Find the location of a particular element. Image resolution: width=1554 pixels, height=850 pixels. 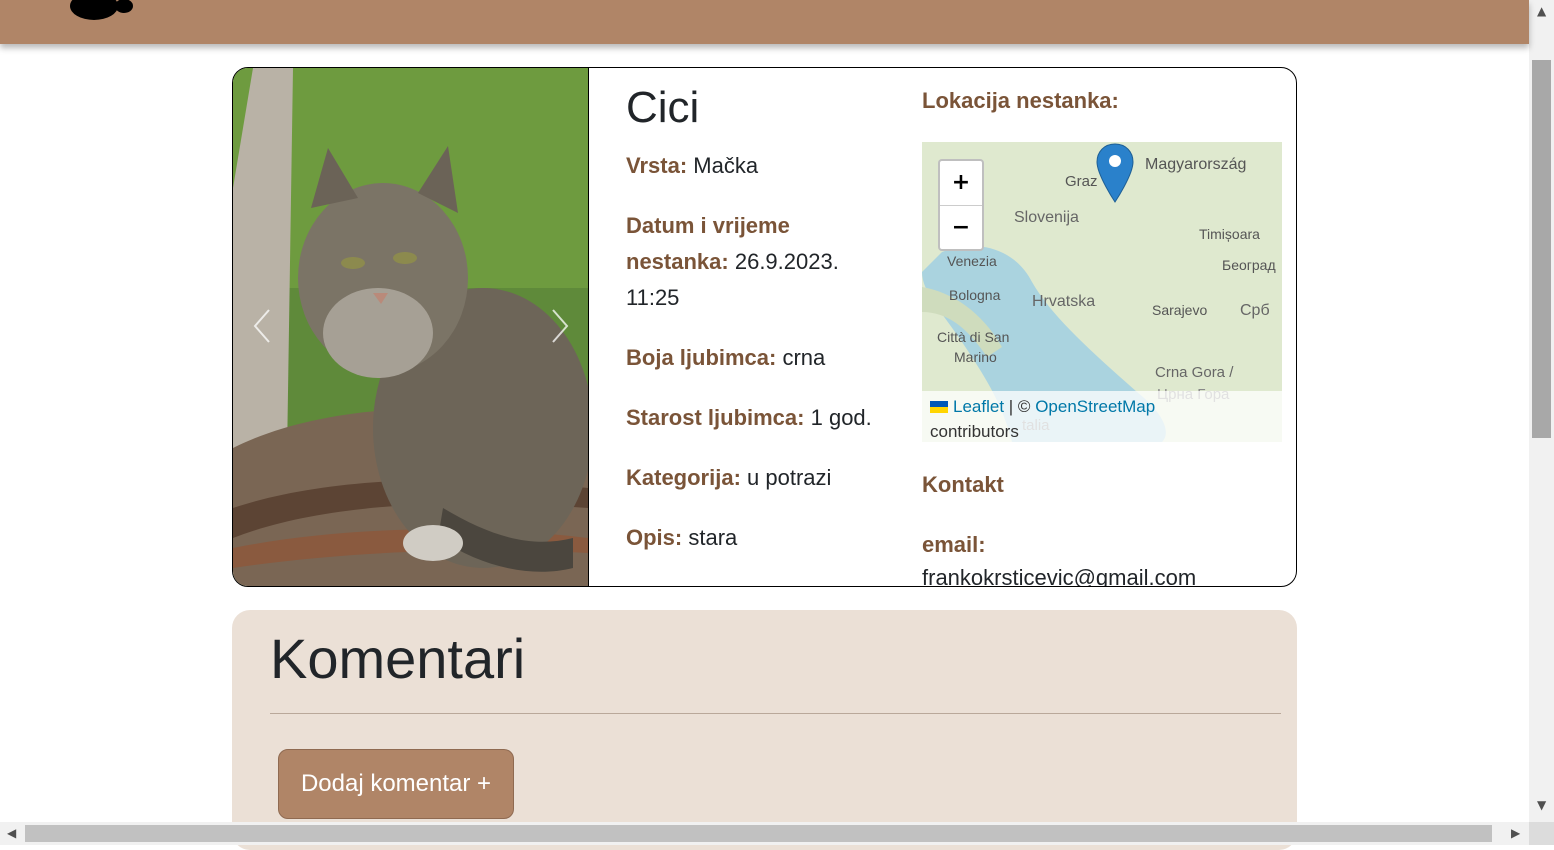

category-value: u potrazi is located at coordinates (789, 477).